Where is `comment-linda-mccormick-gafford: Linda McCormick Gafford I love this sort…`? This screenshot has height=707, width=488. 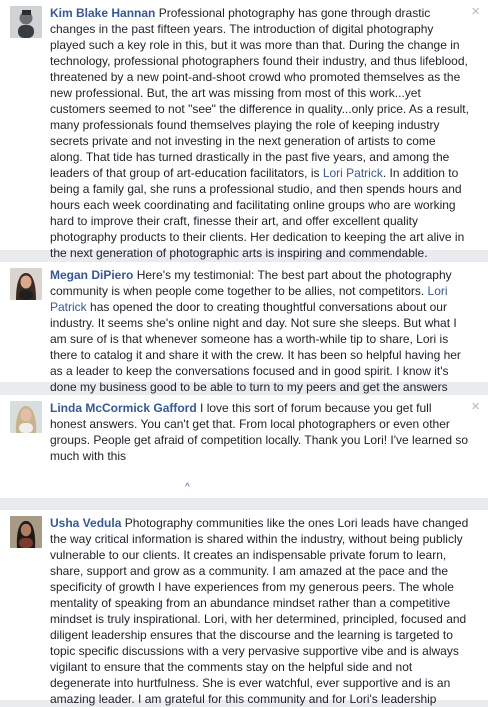 comment-linda-mccormick-gafford: Linda McCormick Gafford I love this sort… is located at coordinates (244, 446).